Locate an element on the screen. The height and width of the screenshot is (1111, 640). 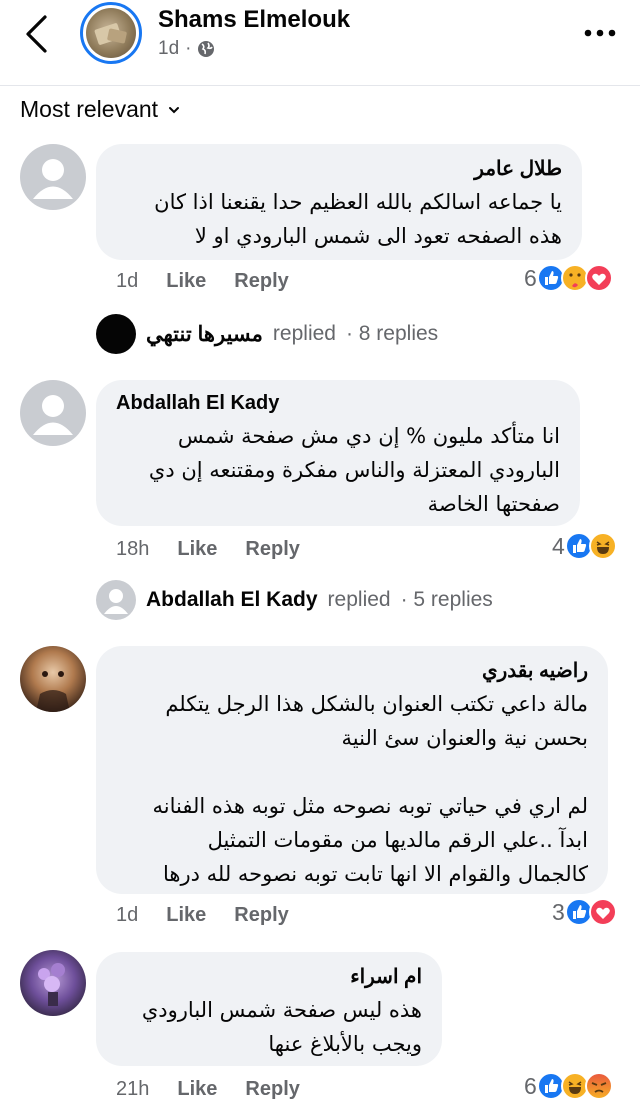
reply-count: · 8 replies is located at coordinates (392, 333).